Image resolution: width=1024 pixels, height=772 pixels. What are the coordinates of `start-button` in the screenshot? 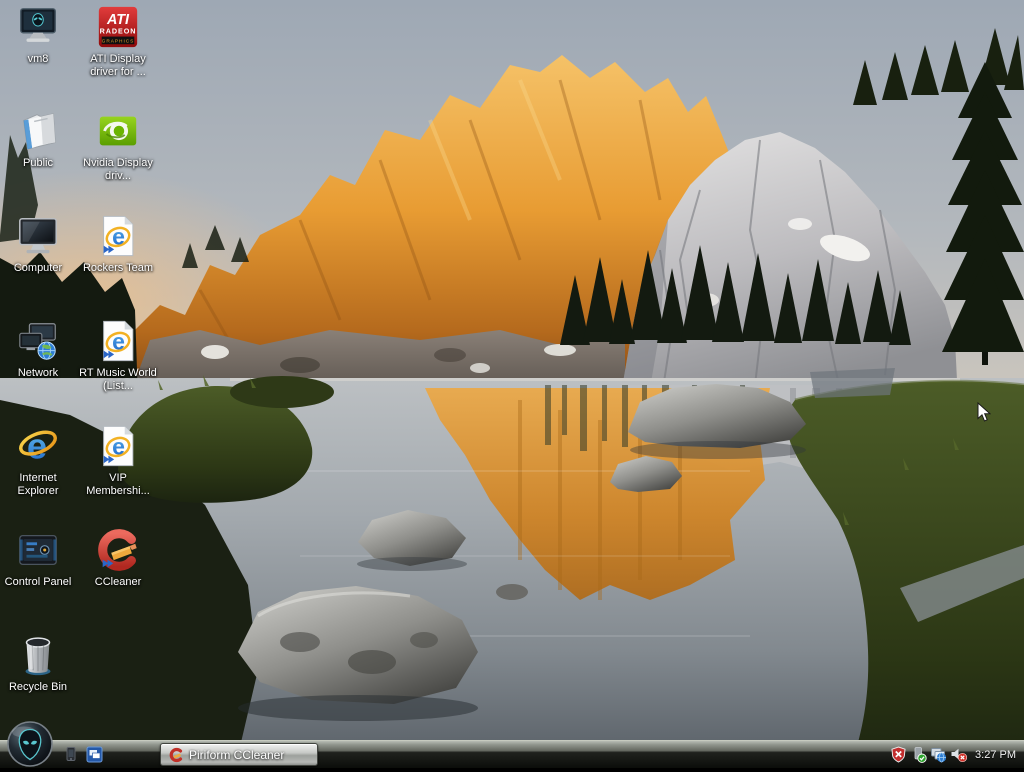 It's located at (30, 744).